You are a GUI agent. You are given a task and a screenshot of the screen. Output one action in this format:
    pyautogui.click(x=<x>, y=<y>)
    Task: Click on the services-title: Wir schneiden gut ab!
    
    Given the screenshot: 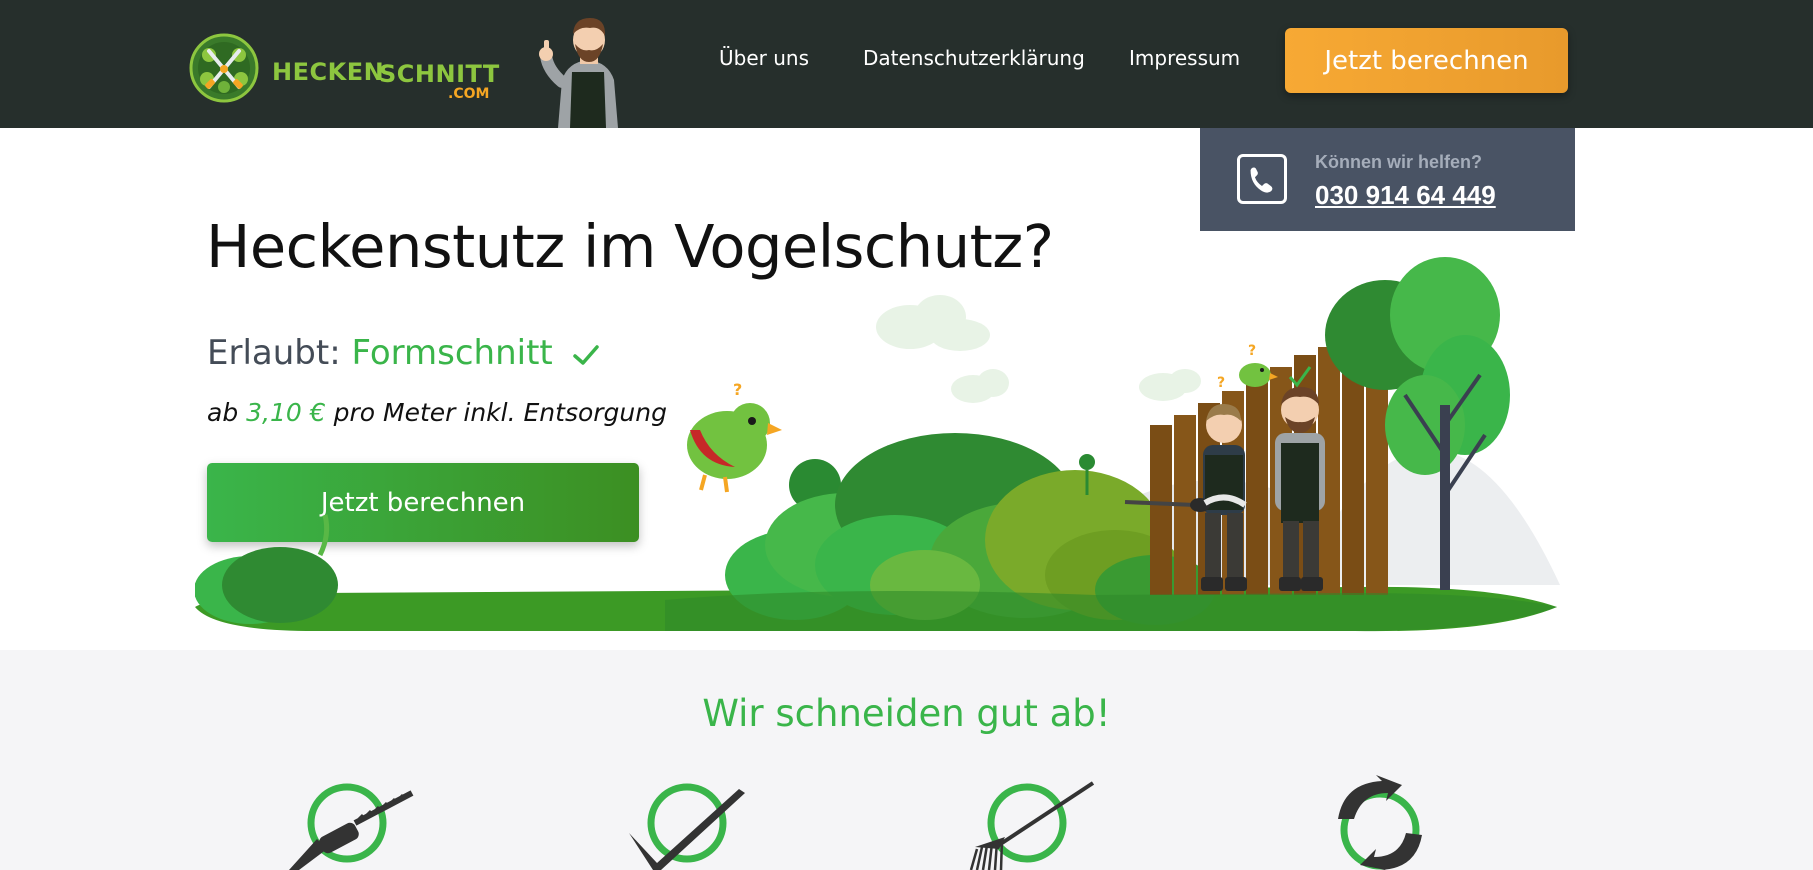 What is the action you would take?
    pyautogui.click(x=906, y=713)
    